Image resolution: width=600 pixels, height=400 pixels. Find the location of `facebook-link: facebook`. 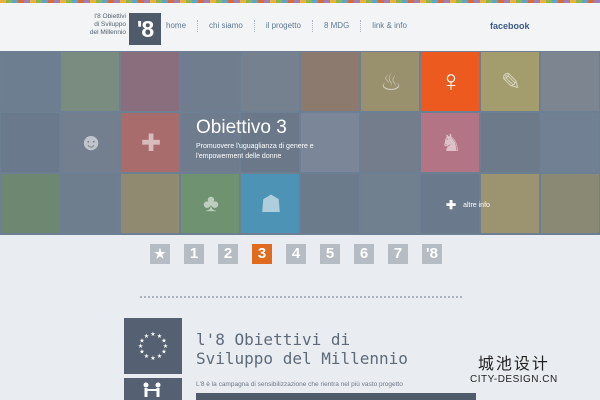

facebook-link: facebook is located at coordinates (510, 26).